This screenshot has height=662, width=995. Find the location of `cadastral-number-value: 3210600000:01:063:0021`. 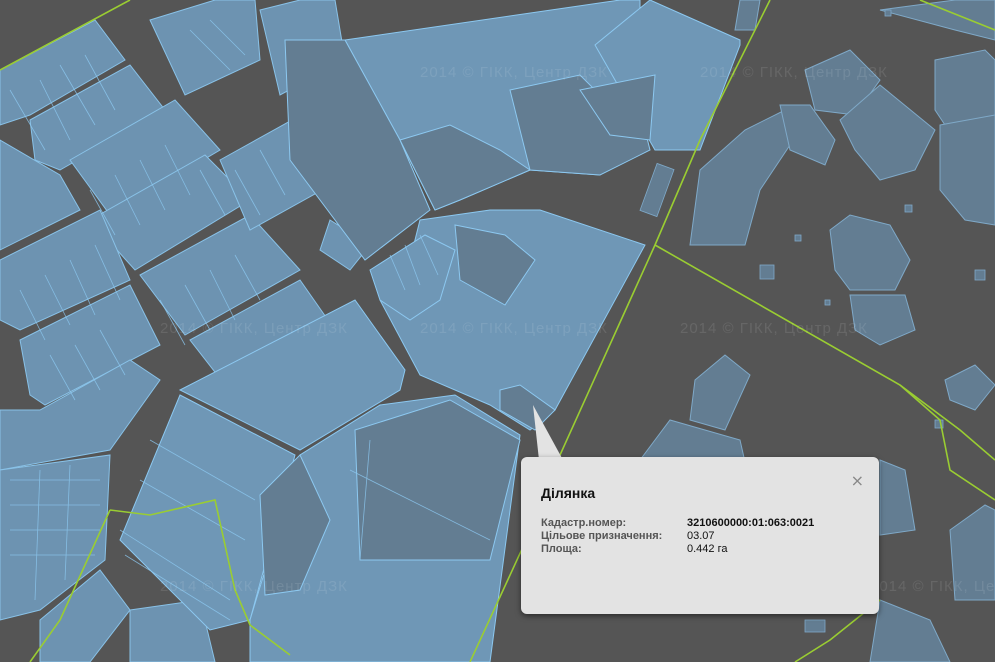

cadastral-number-value: 3210600000:01:063:0021 is located at coordinates (751, 523).